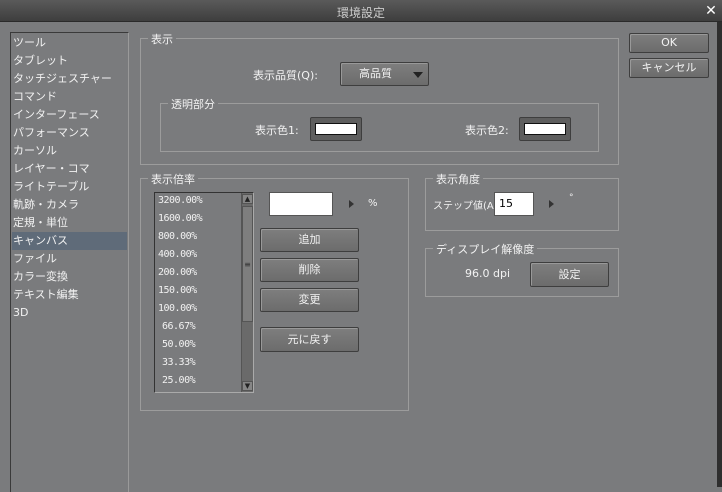 This screenshot has width=722, height=492. Describe the element at coordinates (69, 61) in the screenshot. I see `sidebar-item: タブレット` at that location.